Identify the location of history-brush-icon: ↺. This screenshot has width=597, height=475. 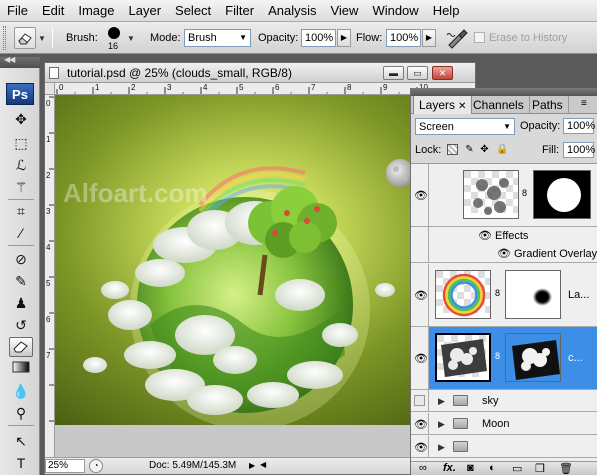
(21, 325).